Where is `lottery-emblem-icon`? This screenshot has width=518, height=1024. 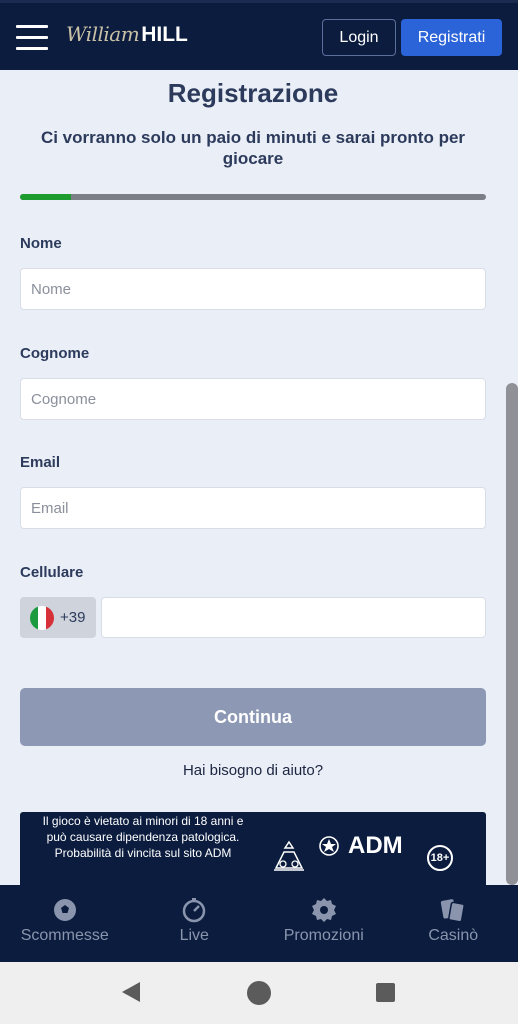
lottery-emblem-icon is located at coordinates (289, 855).